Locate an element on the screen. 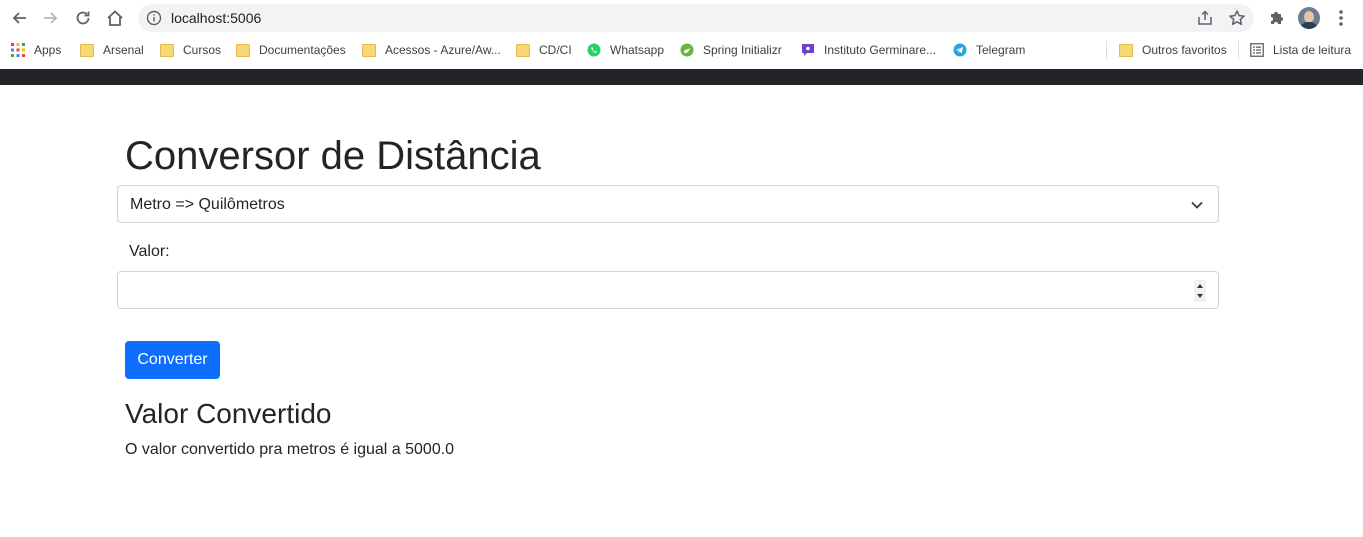 This screenshot has height=537, width=1363. share-icon is located at coordinates (1205, 20).